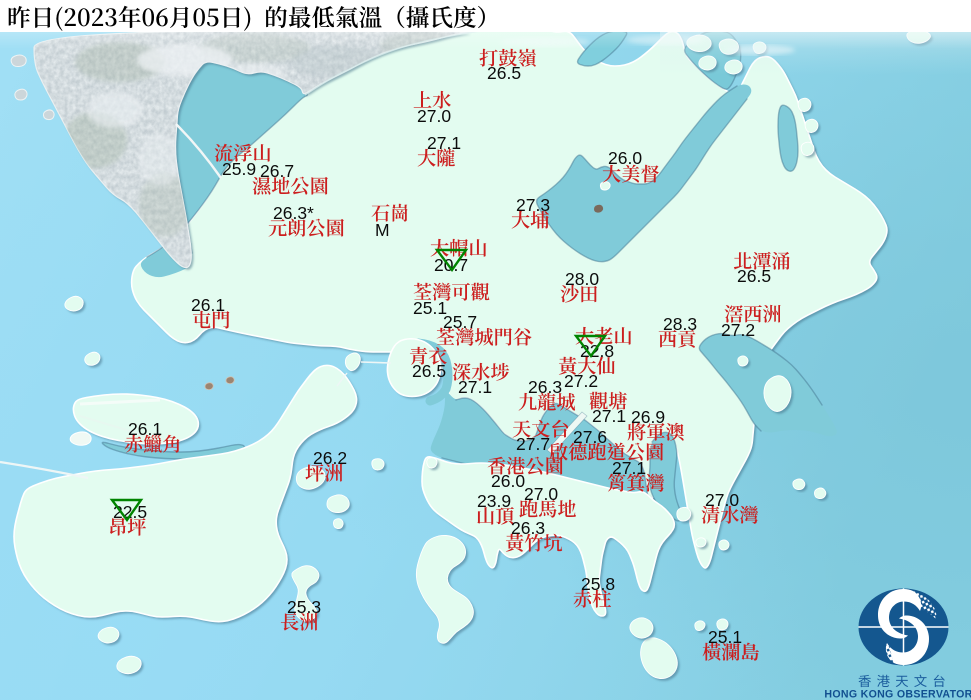 The image size is (971, 700). Describe the element at coordinates (648, 417) in the screenshot. I see `svg-text: 26.9` at that location.